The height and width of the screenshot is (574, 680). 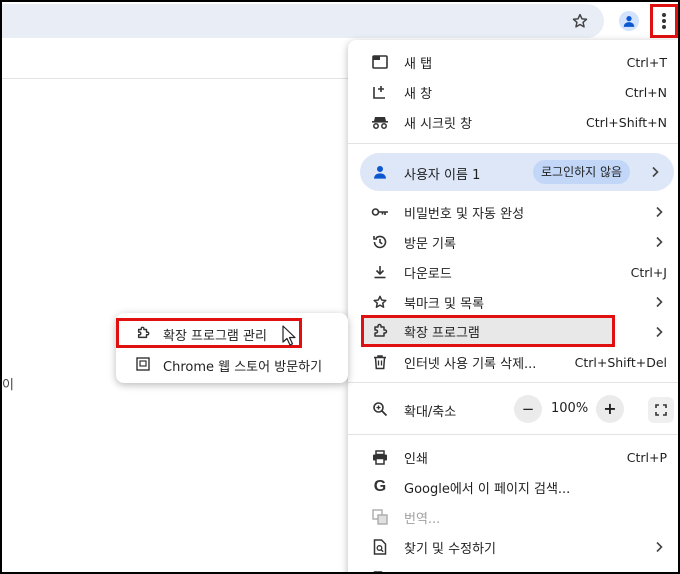 I want to click on minus-icon: −, so click(x=528, y=408).